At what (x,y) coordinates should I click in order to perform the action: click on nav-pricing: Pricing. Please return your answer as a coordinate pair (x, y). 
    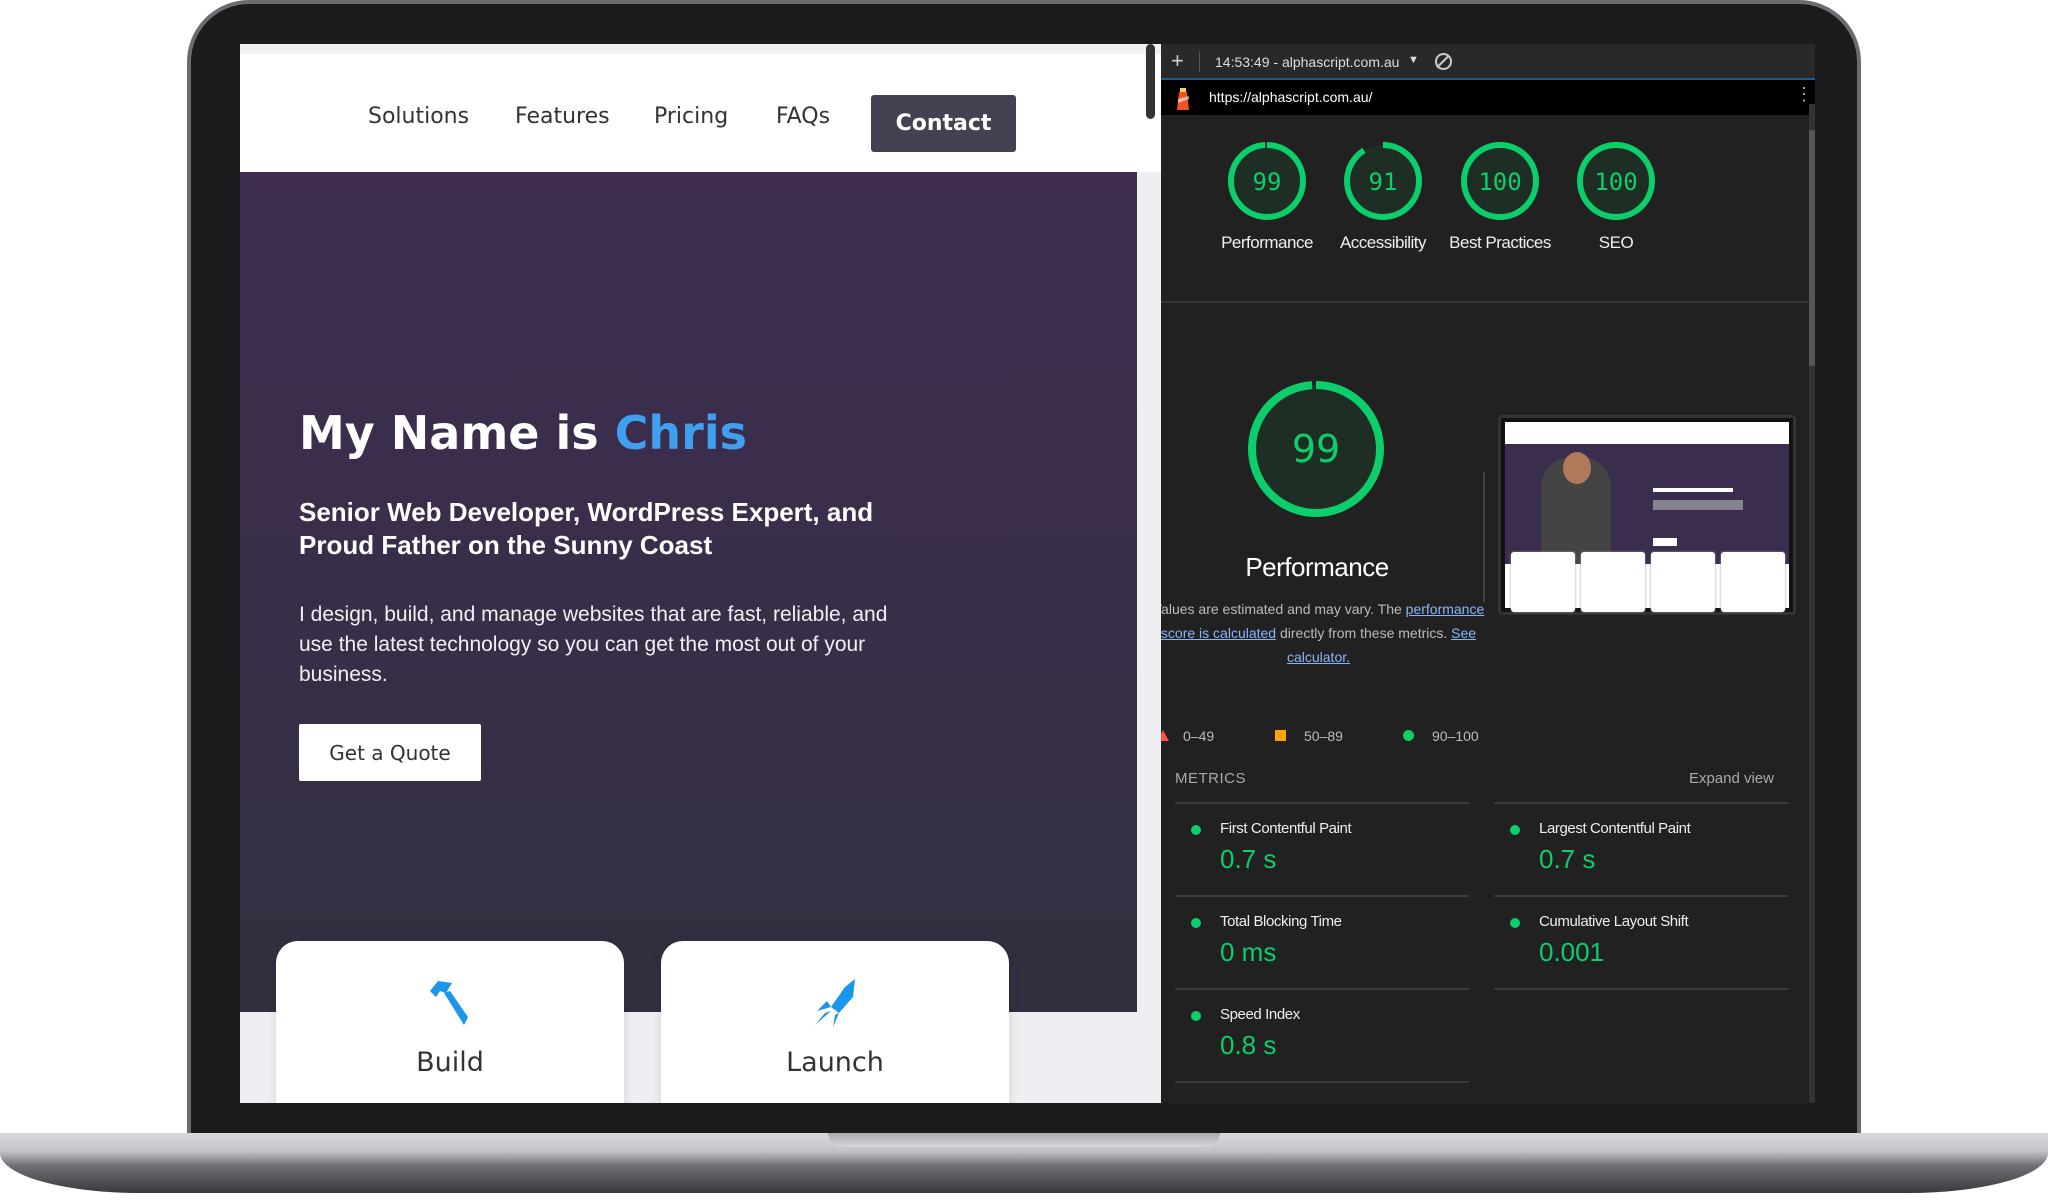
    Looking at the image, I should click on (691, 116).